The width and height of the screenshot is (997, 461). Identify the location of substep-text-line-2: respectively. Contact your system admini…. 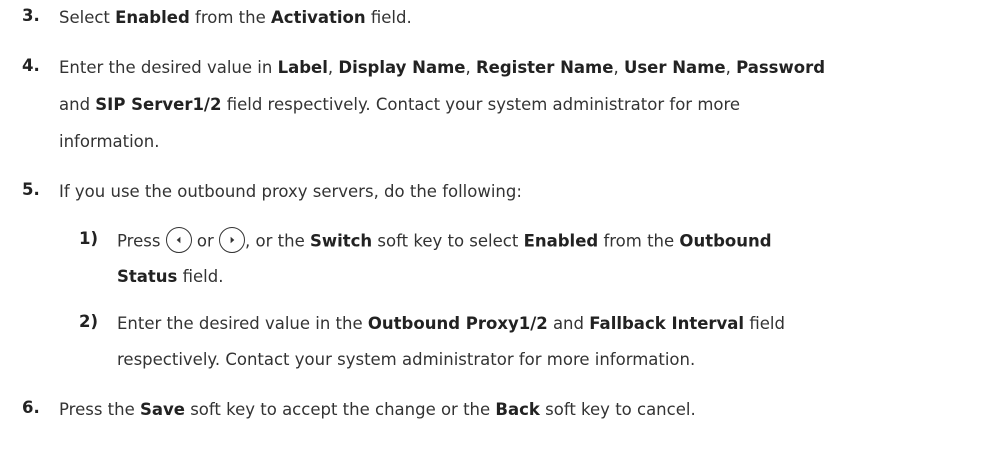
(406, 360).